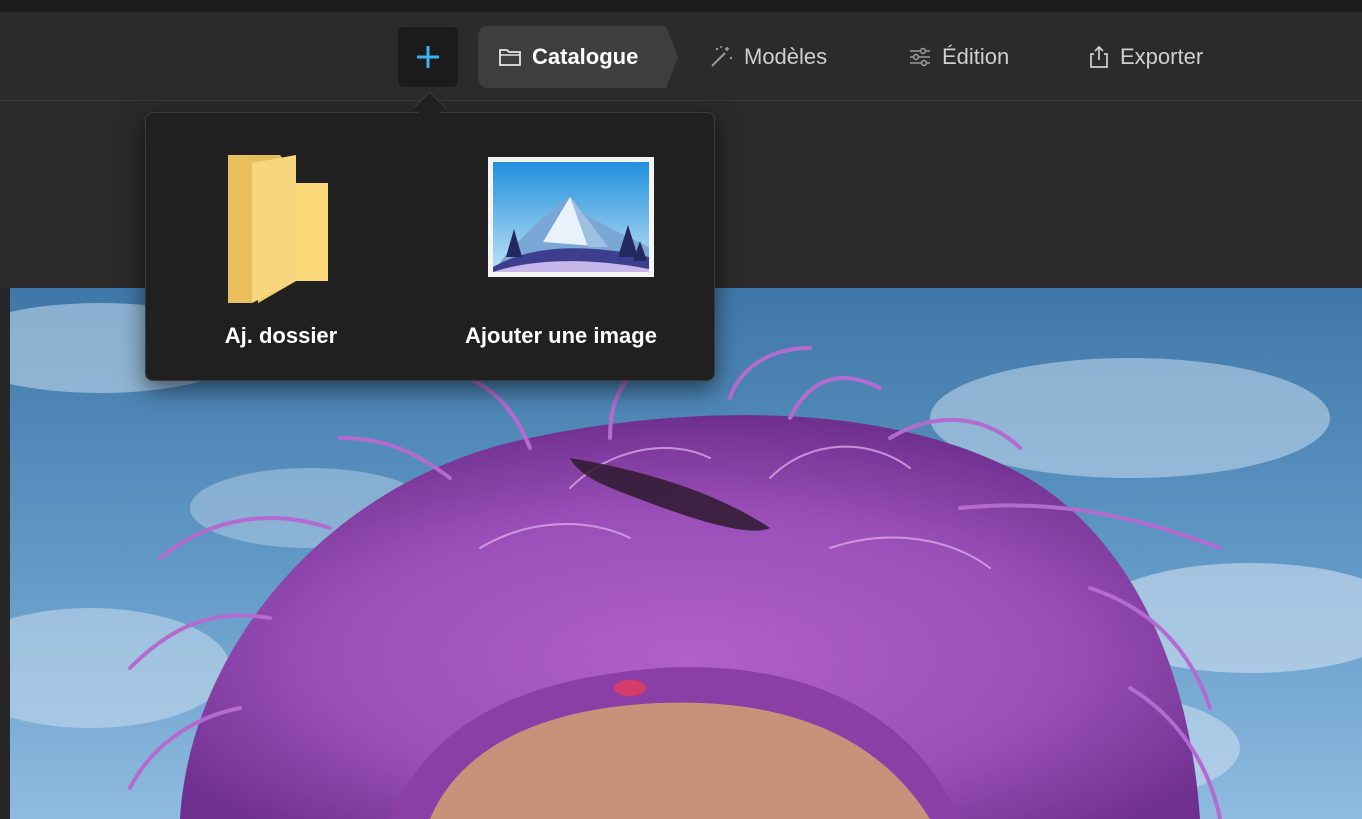 The height and width of the screenshot is (819, 1362). What do you see at coordinates (786, 56) in the screenshot?
I see `tab-modeles-label: Modèles` at bounding box center [786, 56].